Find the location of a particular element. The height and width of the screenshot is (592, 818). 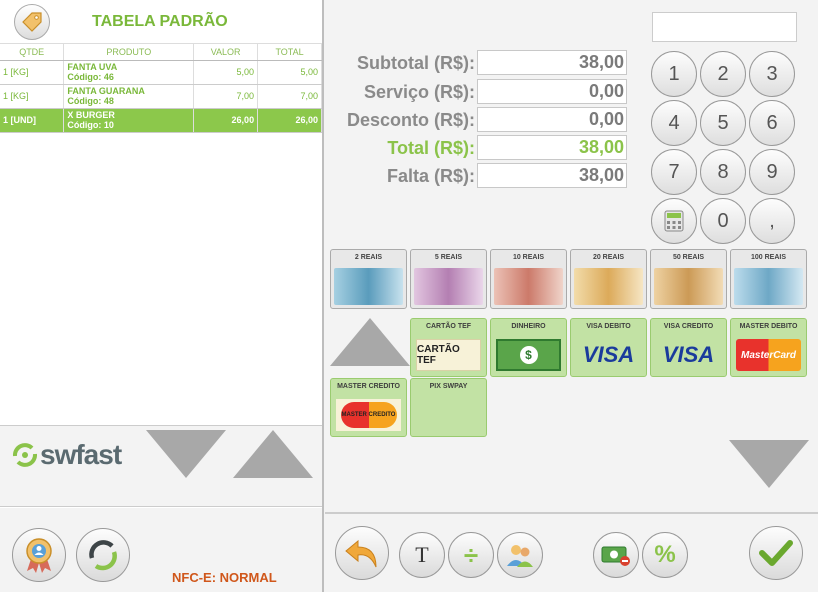

payment-scroll-down-button is located at coordinates (769, 464).